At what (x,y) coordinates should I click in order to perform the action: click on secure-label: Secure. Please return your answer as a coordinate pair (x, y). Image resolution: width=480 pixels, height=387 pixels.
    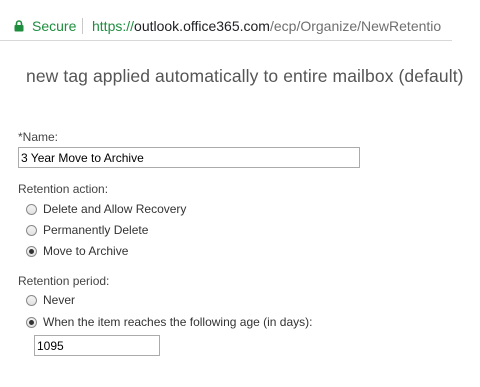
    Looking at the image, I should click on (54, 26).